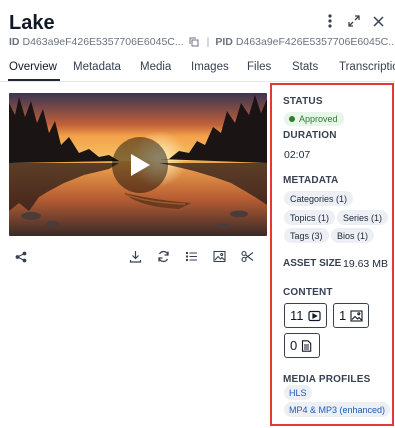 The width and height of the screenshot is (395, 428). What do you see at coordinates (21, 256) in the screenshot?
I see `share-icon` at bounding box center [21, 256].